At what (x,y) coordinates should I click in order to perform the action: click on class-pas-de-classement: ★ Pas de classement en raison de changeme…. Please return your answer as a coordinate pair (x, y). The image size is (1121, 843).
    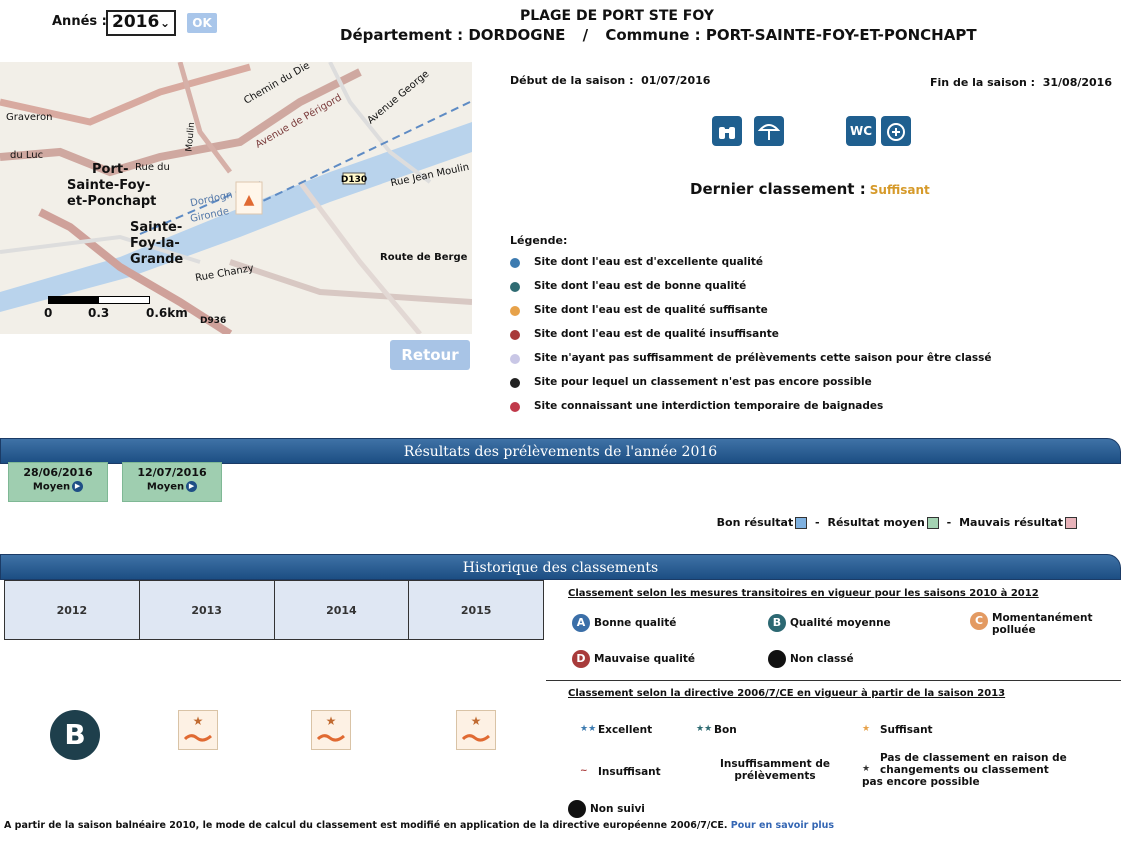
    Looking at the image, I should click on (964, 770).